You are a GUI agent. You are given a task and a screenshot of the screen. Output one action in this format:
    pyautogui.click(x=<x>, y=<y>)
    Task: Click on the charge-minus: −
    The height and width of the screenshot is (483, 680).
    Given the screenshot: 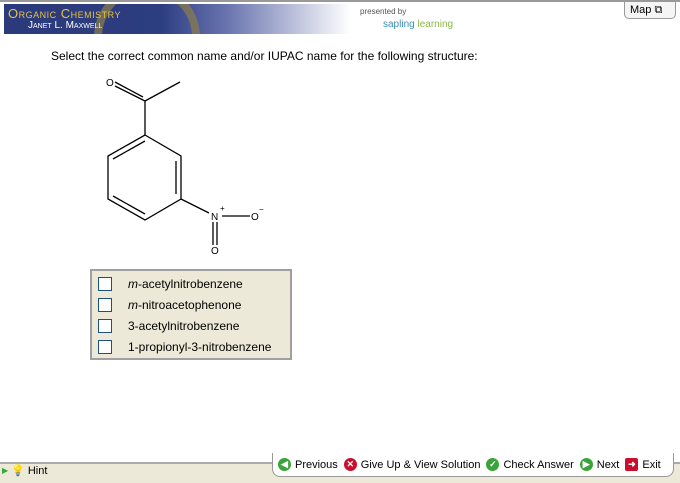 What is the action you would take?
    pyautogui.click(x=261, y=209)
    